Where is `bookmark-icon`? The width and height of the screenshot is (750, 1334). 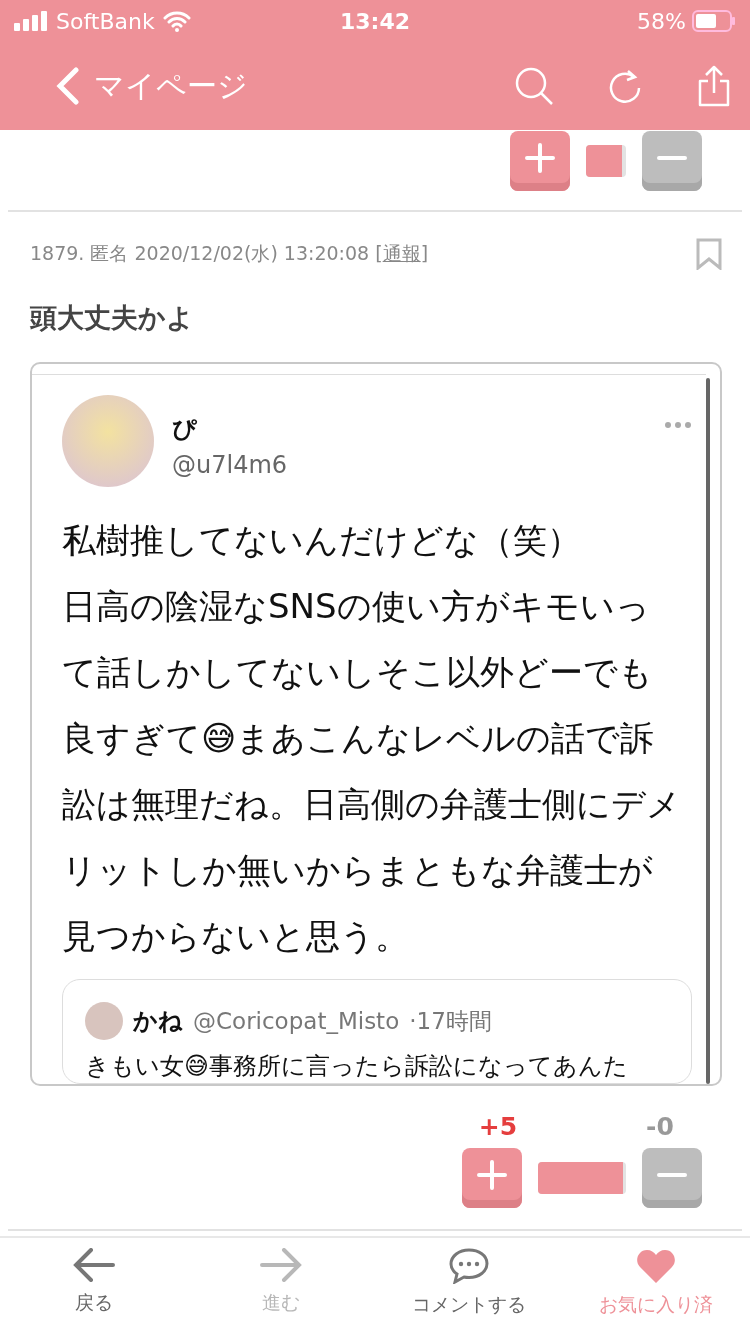
bookmark-icon is located at coordinates (709, 254).